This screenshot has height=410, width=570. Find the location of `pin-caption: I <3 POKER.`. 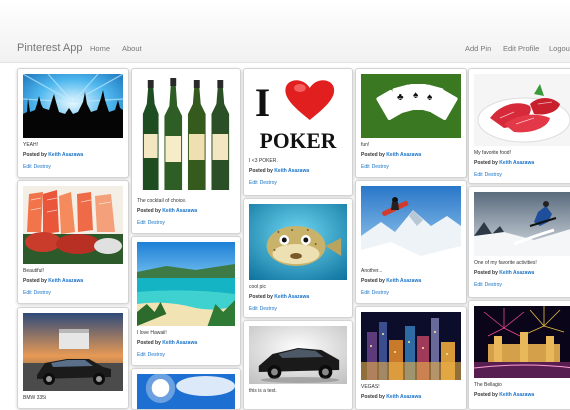

pin-caption: I <3 POKER. is located at coordinates (263, 161).